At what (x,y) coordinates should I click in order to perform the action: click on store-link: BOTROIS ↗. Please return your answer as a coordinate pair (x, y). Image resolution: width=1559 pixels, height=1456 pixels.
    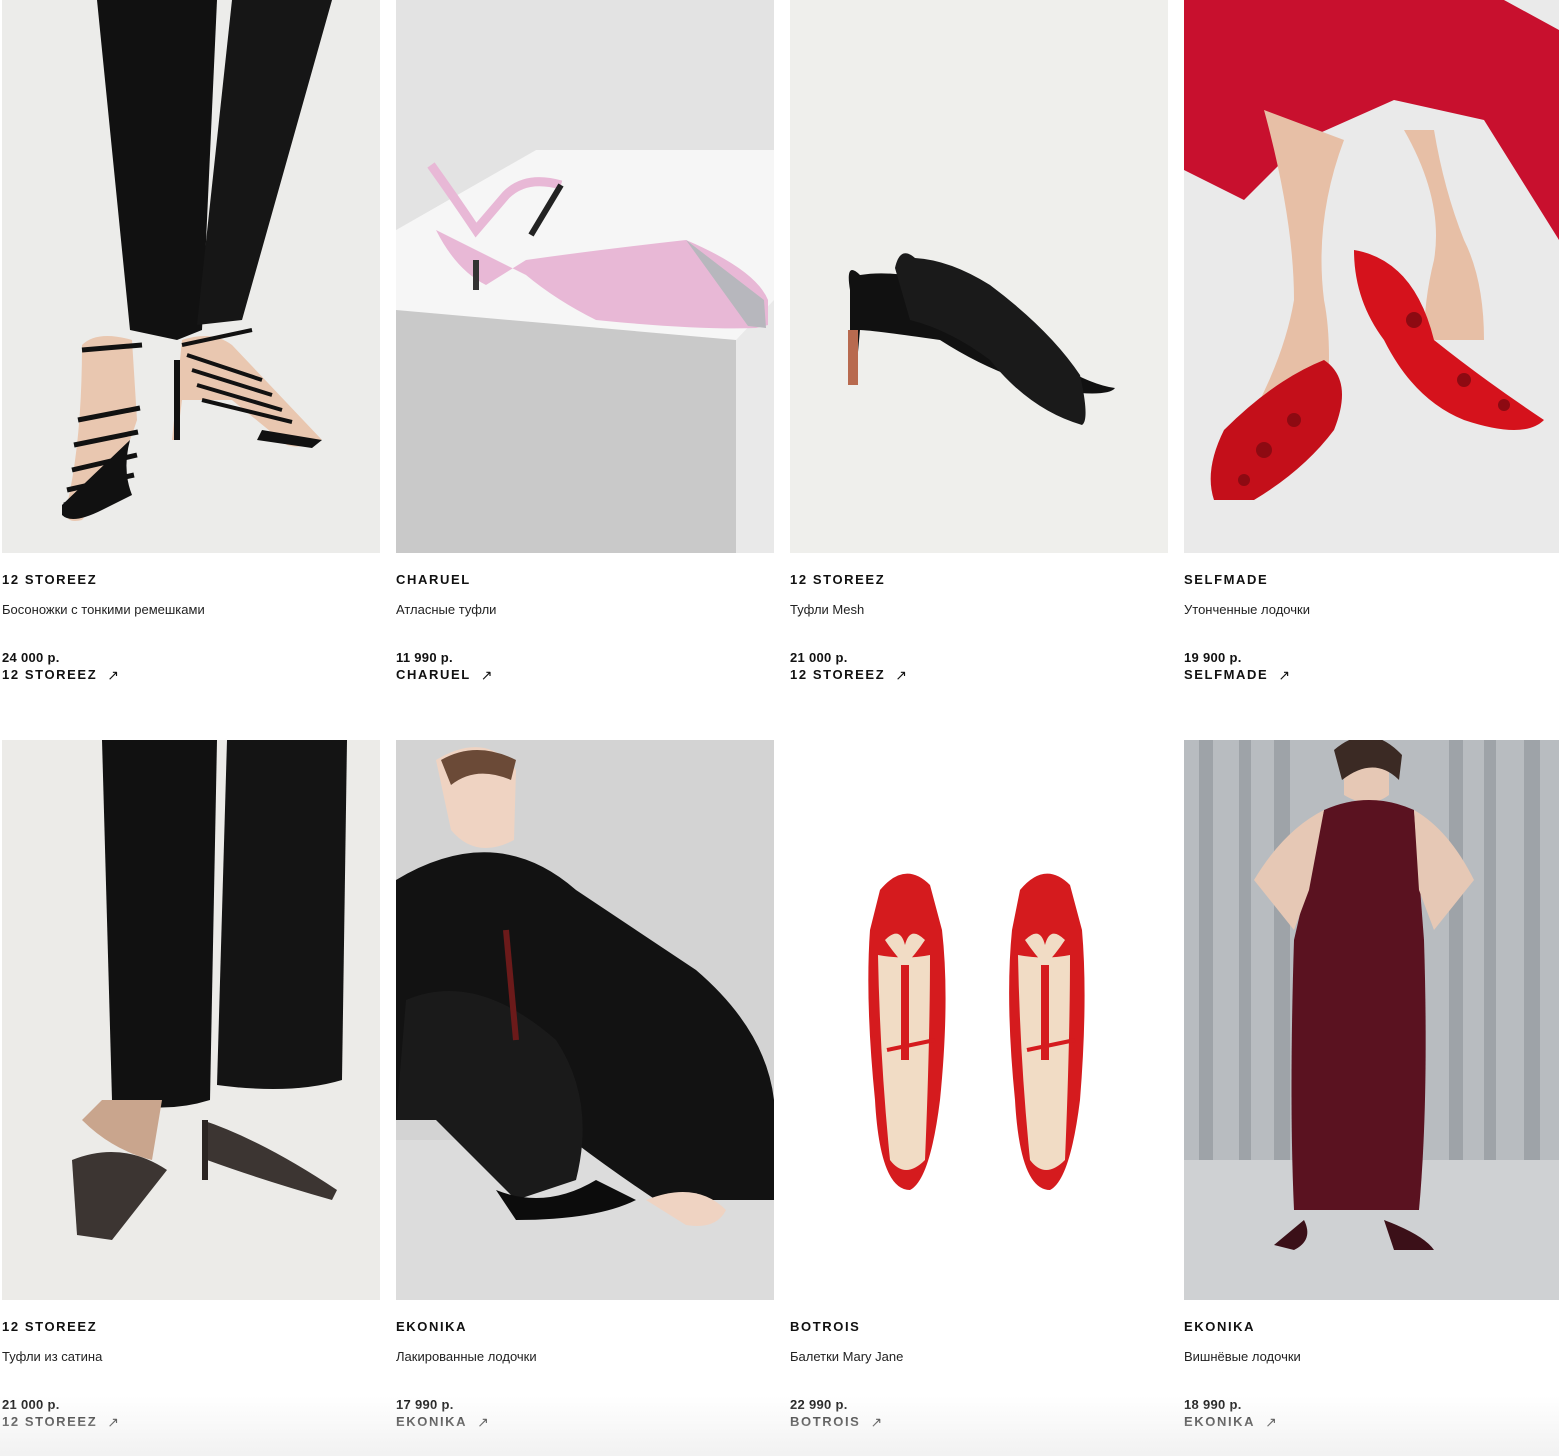
    Looking at the image, I should click on (979, 1422).